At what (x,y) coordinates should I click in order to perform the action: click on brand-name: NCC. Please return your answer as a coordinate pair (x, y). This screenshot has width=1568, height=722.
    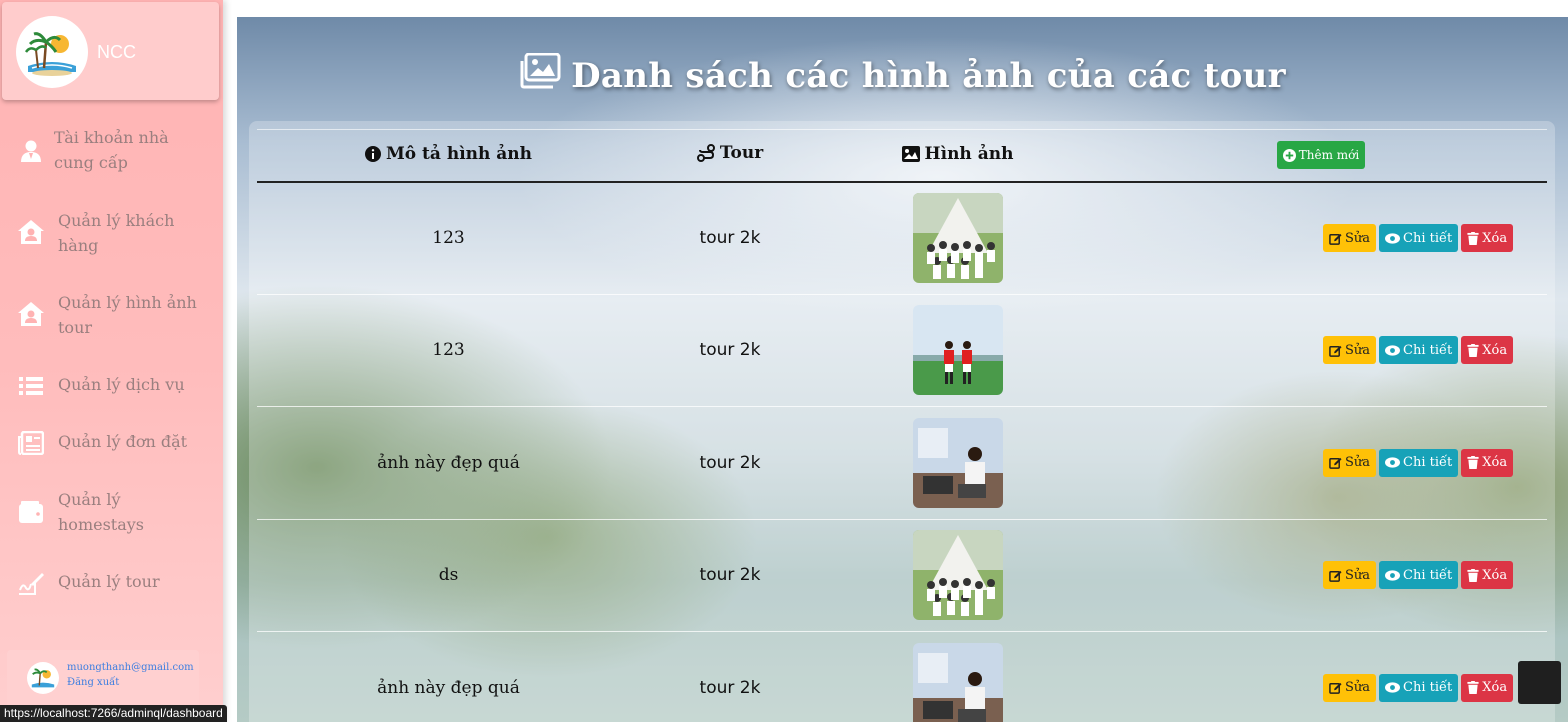
    Looking at the image, I should click on (116, 52).